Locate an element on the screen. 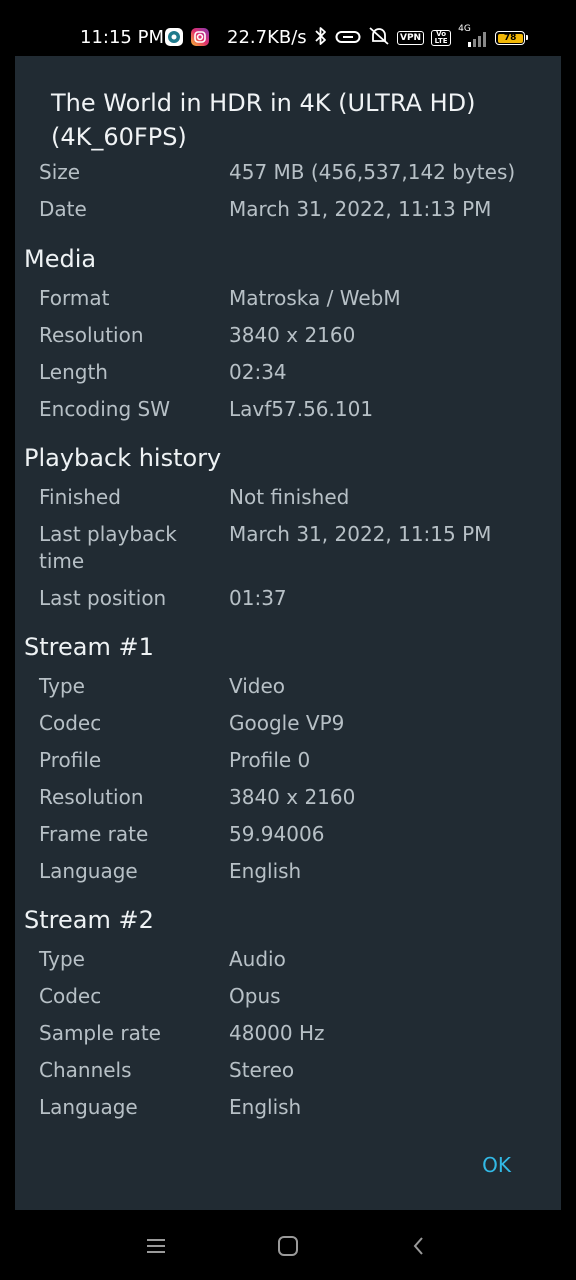 The width and height of the screenshot is (576, 1280). signal-icon: 4G is located at coordinates (473, 36).